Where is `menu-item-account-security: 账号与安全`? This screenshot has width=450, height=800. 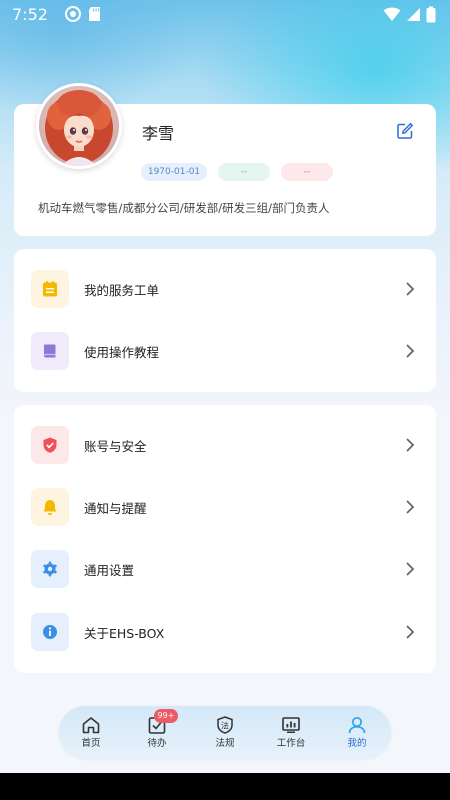
menu-item-account-security: 账号与安全 is located at coordinates (225, 445).